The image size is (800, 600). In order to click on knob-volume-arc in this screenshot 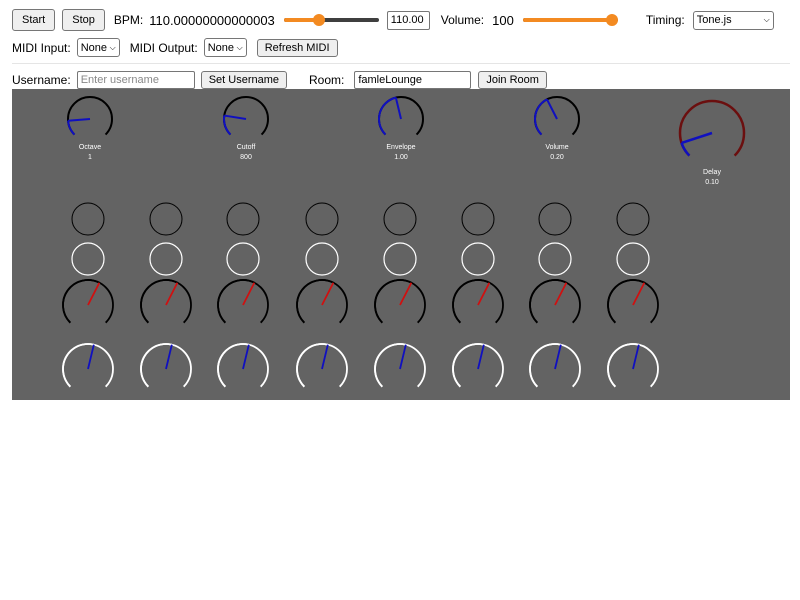, I will do `click(541, 117)`.